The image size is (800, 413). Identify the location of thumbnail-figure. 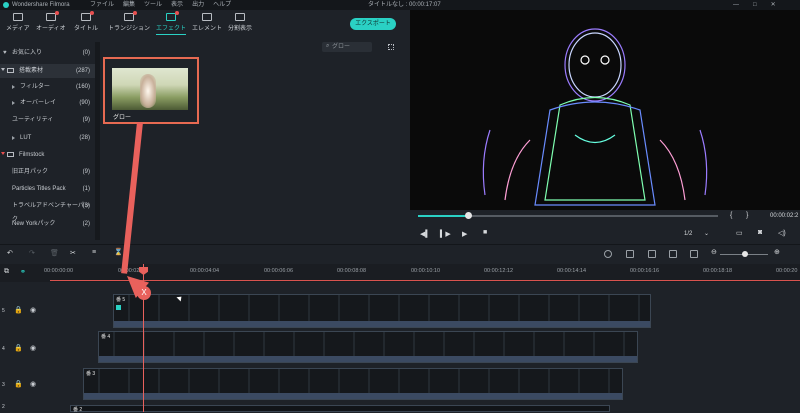
(148, 91).